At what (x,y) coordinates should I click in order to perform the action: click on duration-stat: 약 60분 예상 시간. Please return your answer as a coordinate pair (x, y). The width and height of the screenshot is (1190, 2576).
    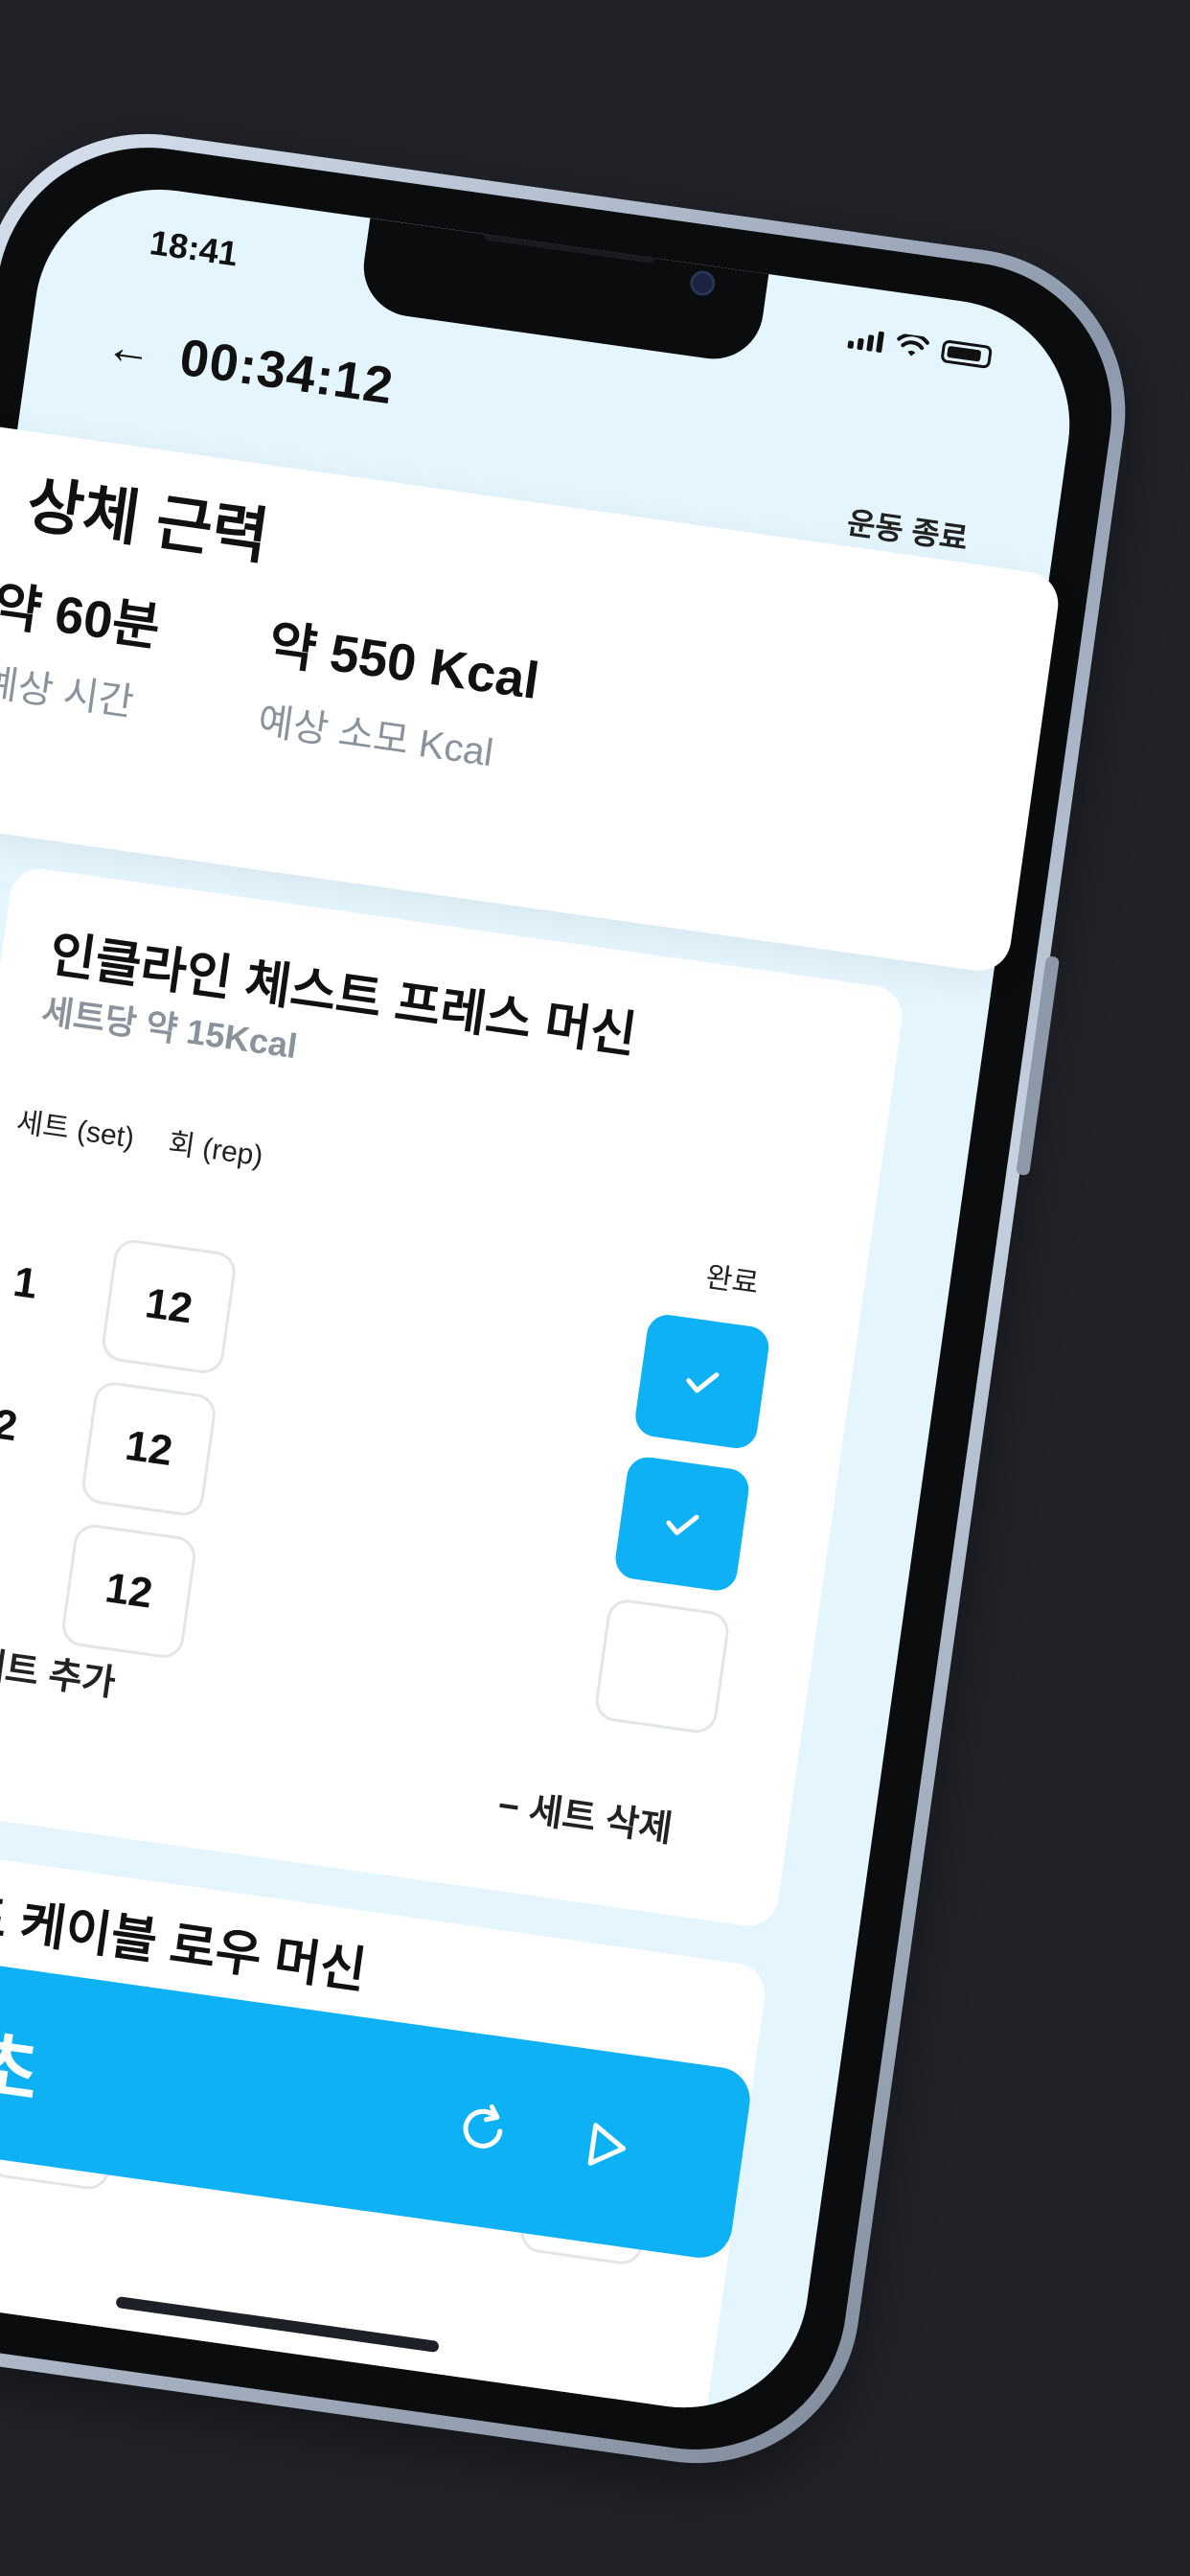
    Looking at the image, I should click on (83, 646).